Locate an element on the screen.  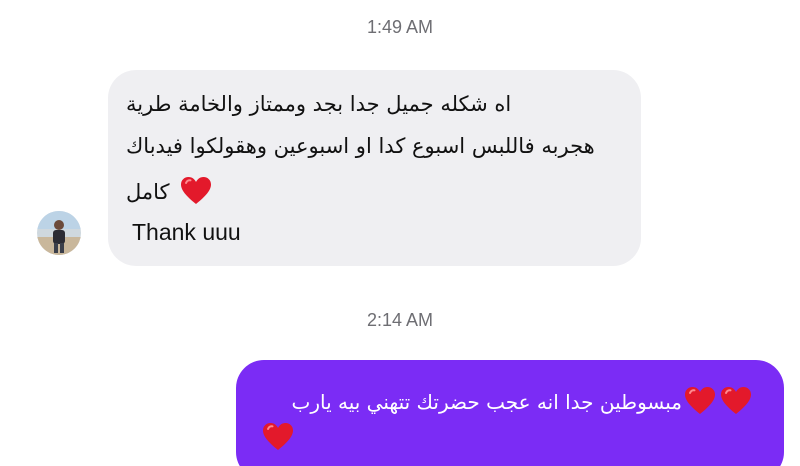
hearts-group is located at coordinates (717, 402).